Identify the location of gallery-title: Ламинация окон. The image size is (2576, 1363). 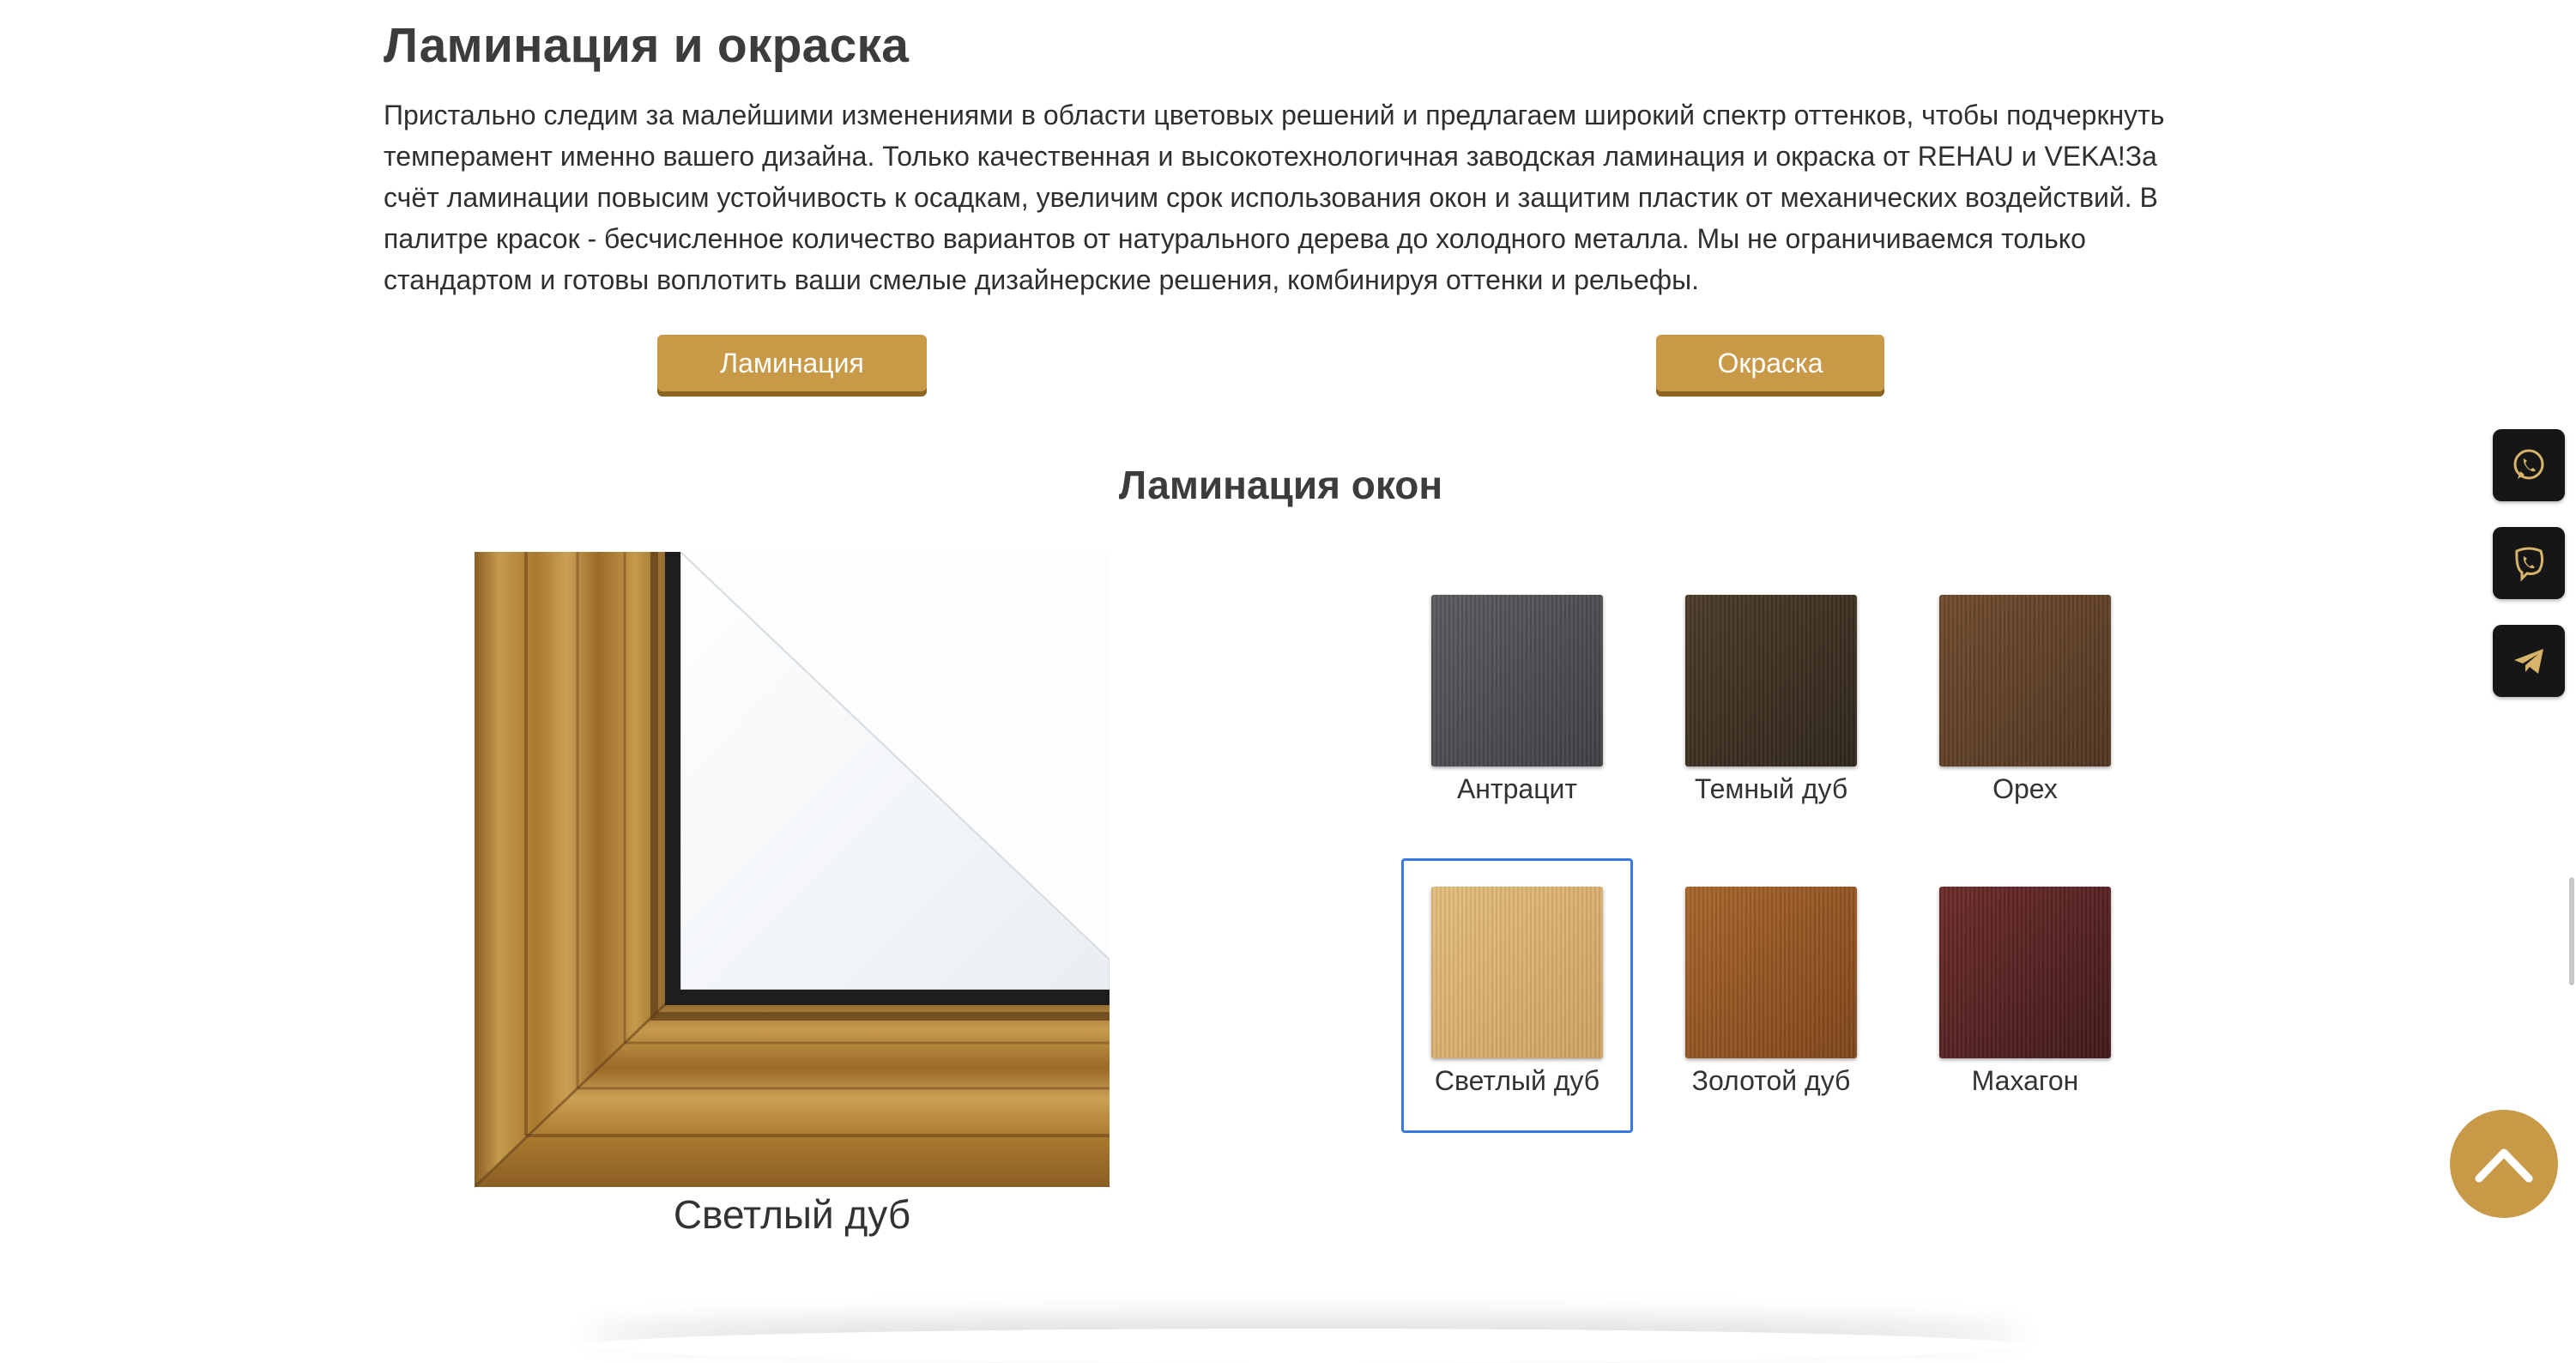
(1280, 485).